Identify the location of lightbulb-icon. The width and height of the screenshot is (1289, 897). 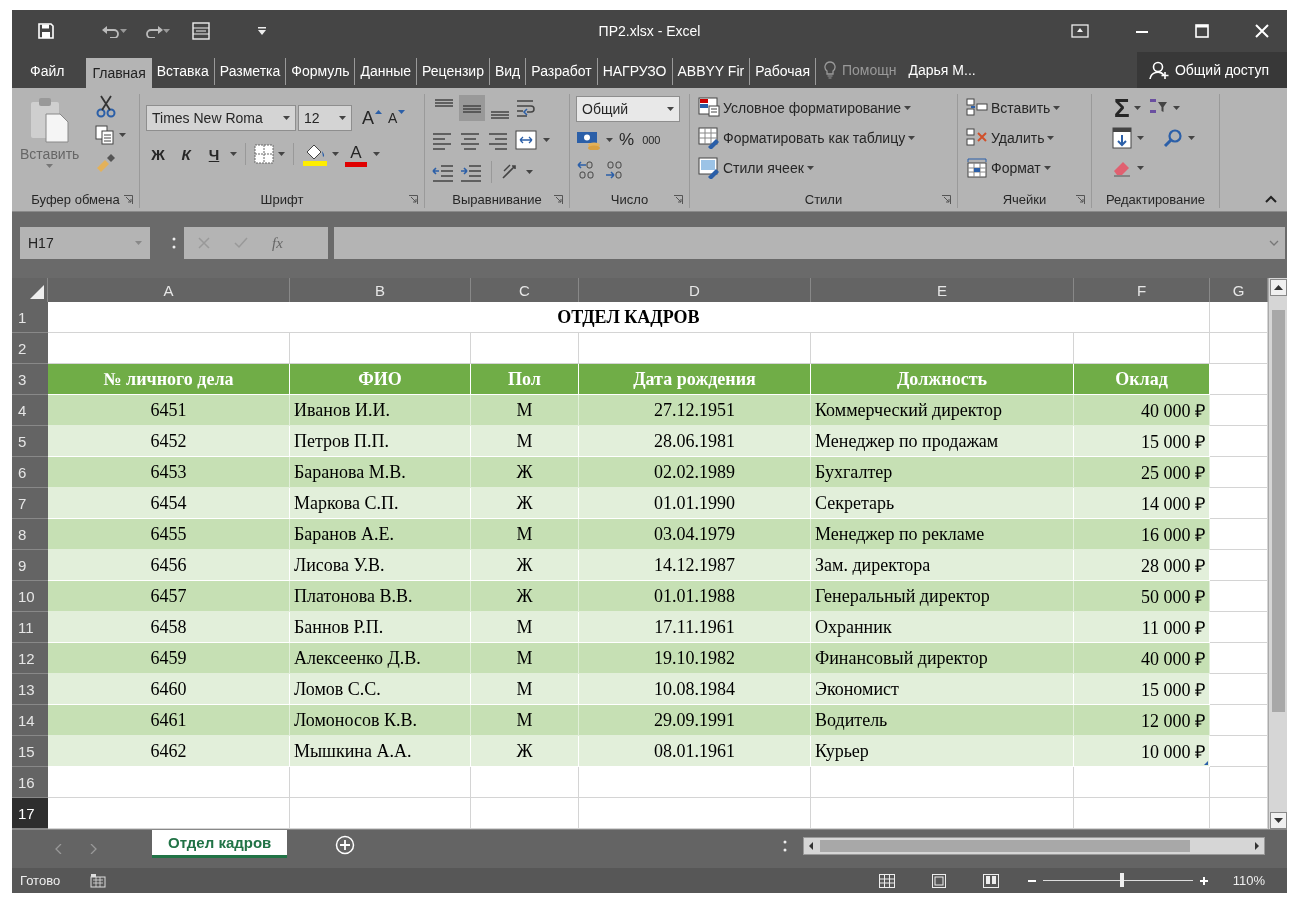
(830, 70).